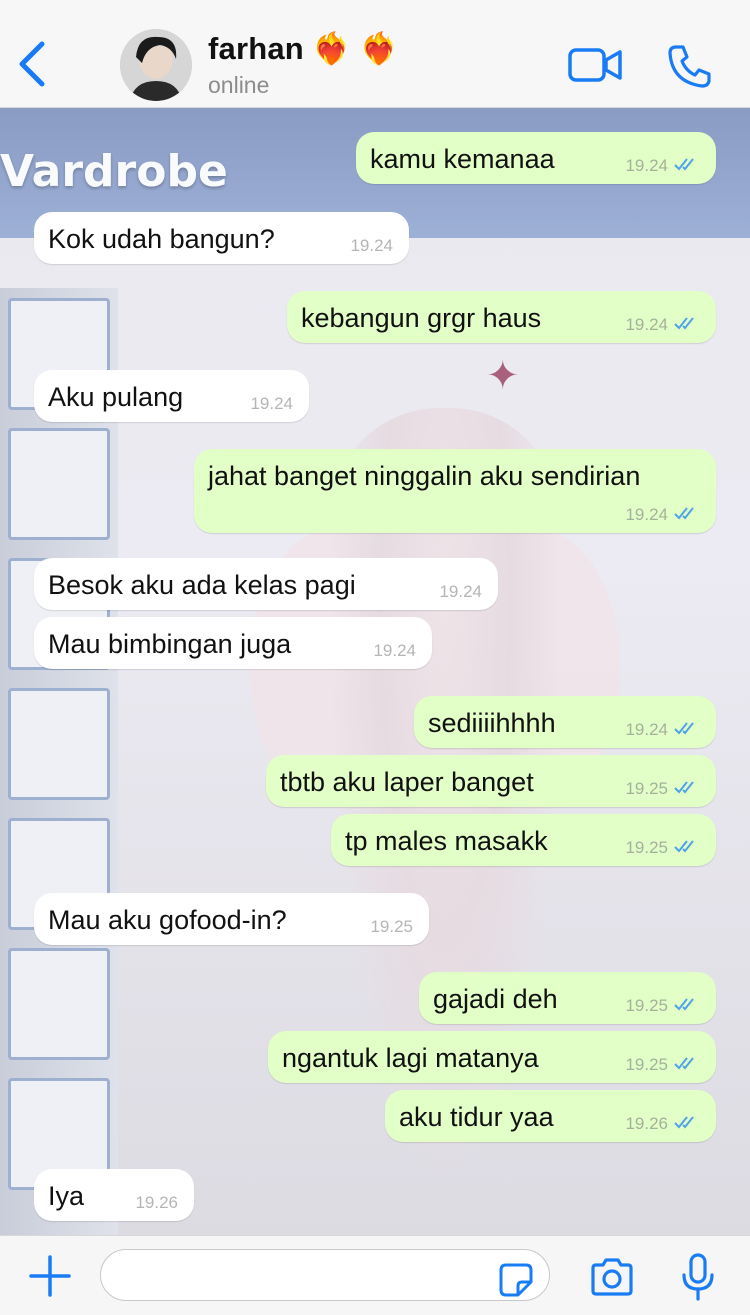 The height and width of the screenshot is (1315, 750). Describe the element at coordinates (446, 841) in the screenshot. I see `message-text: tp males masakk` at that location.